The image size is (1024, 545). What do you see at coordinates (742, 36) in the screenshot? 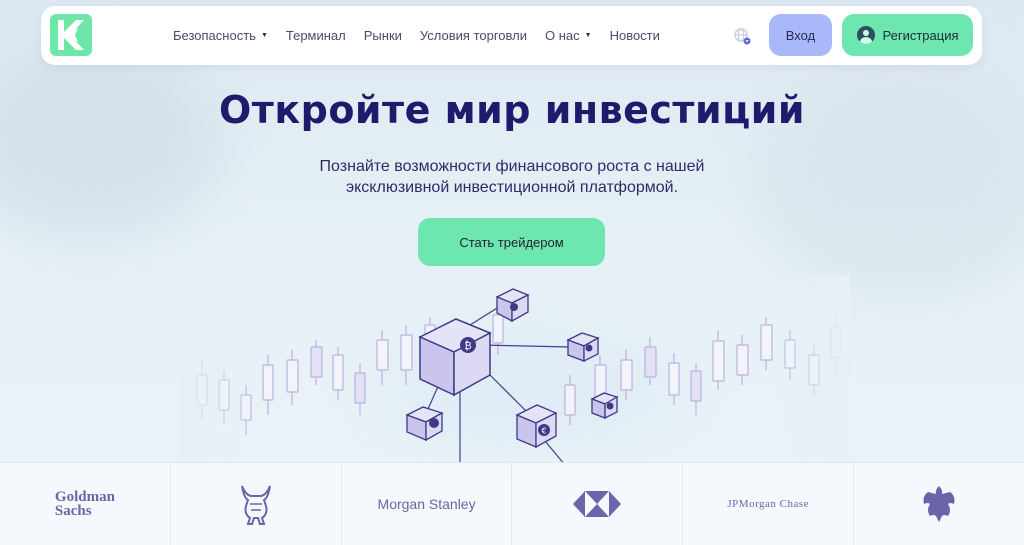
I see `globe-icon` at bounding box center [742, 36].